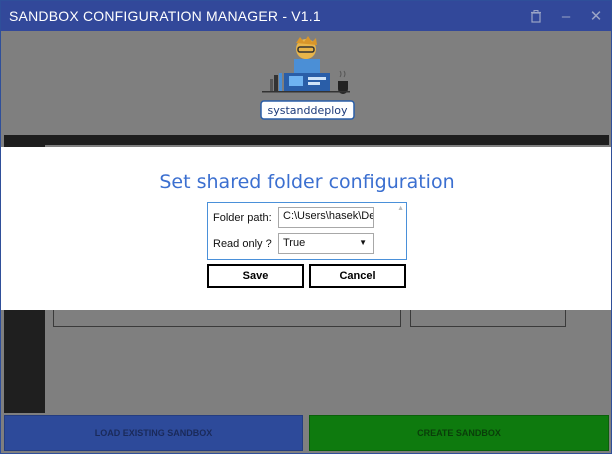 This screenshot has width=612, height=454. Describe the element at coordinates (326, 217) in the screenshot. I see `folder-path-input: C:\Users\hasek\Des` at that location.